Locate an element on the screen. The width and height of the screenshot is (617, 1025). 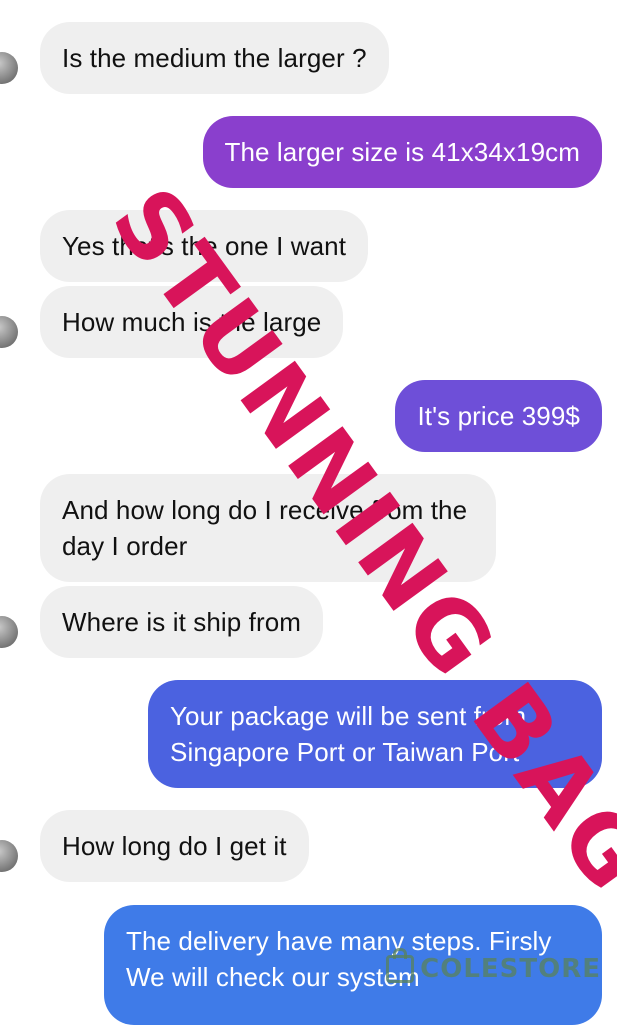
outgoing-message: The larger size is 41x34x19cm is located at coordinates (402, 152).